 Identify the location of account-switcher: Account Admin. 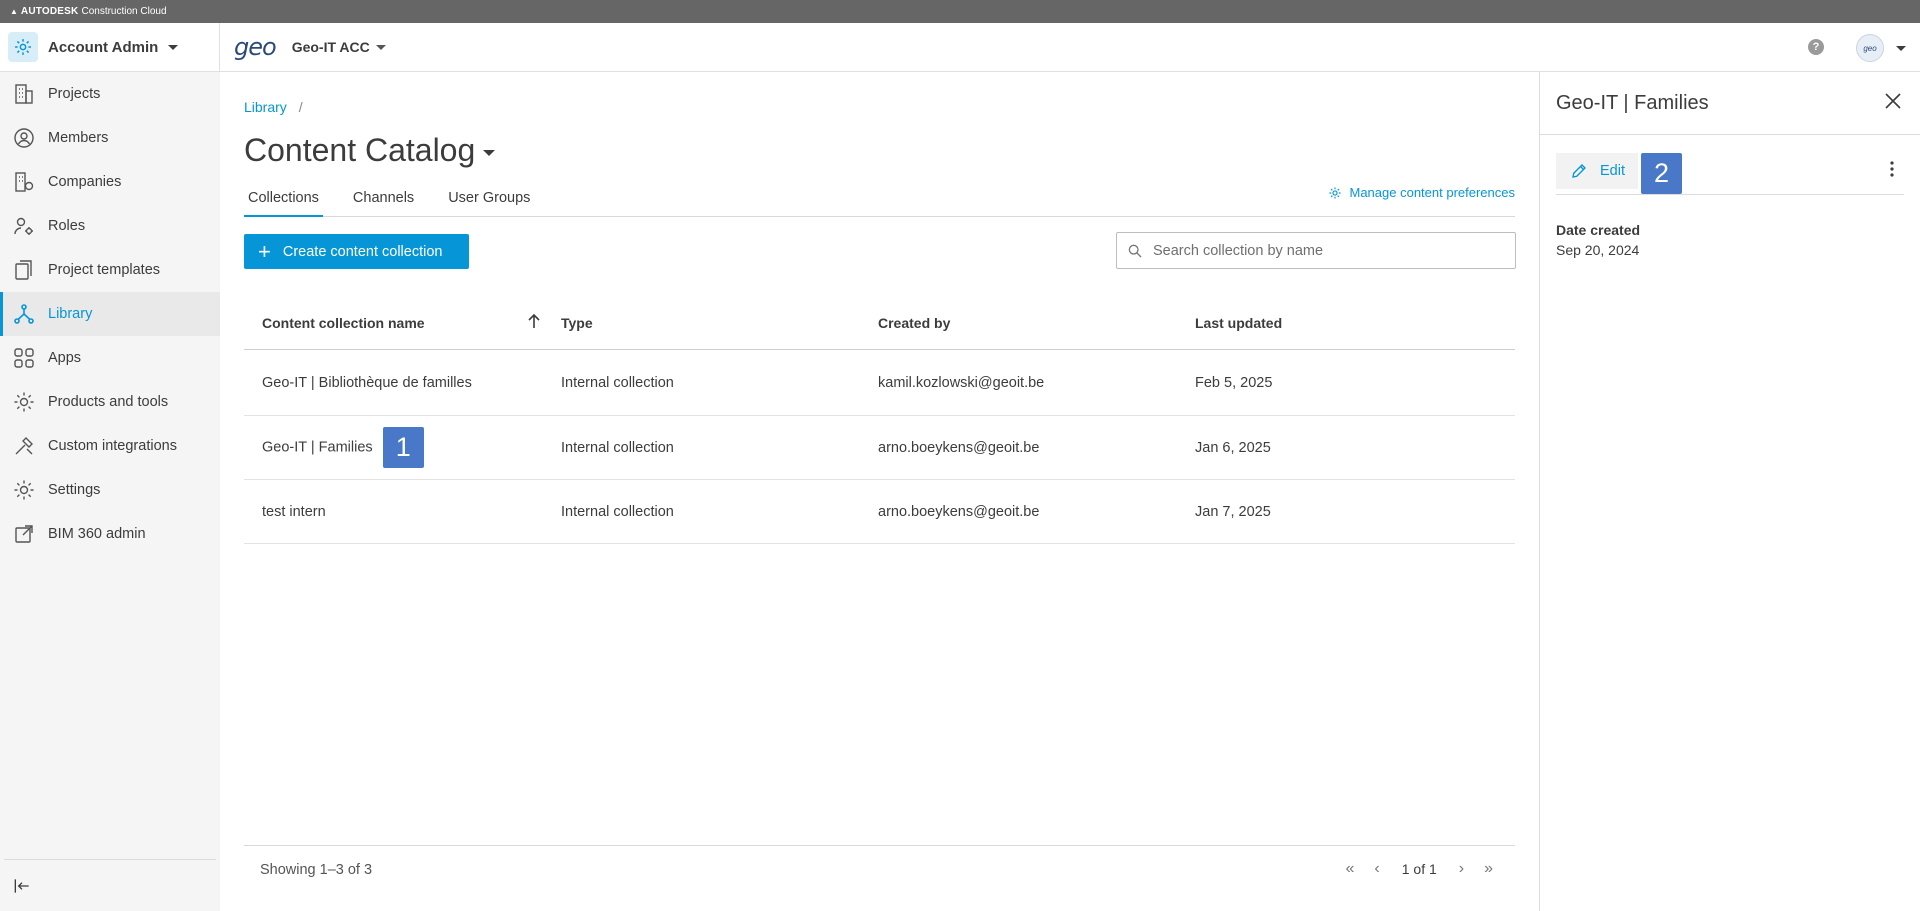
(110, 47).